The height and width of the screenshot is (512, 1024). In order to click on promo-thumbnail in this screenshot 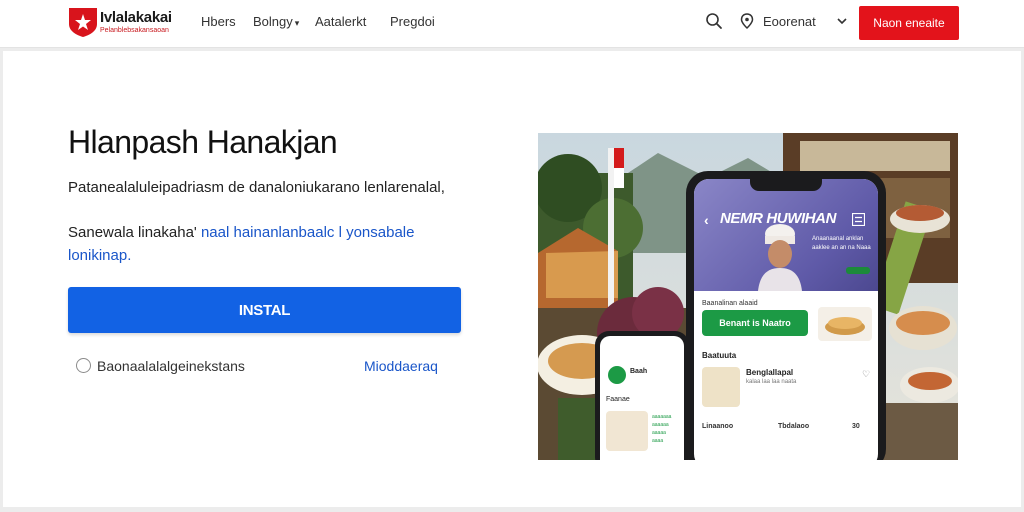, I will do `click(845, 324)`.